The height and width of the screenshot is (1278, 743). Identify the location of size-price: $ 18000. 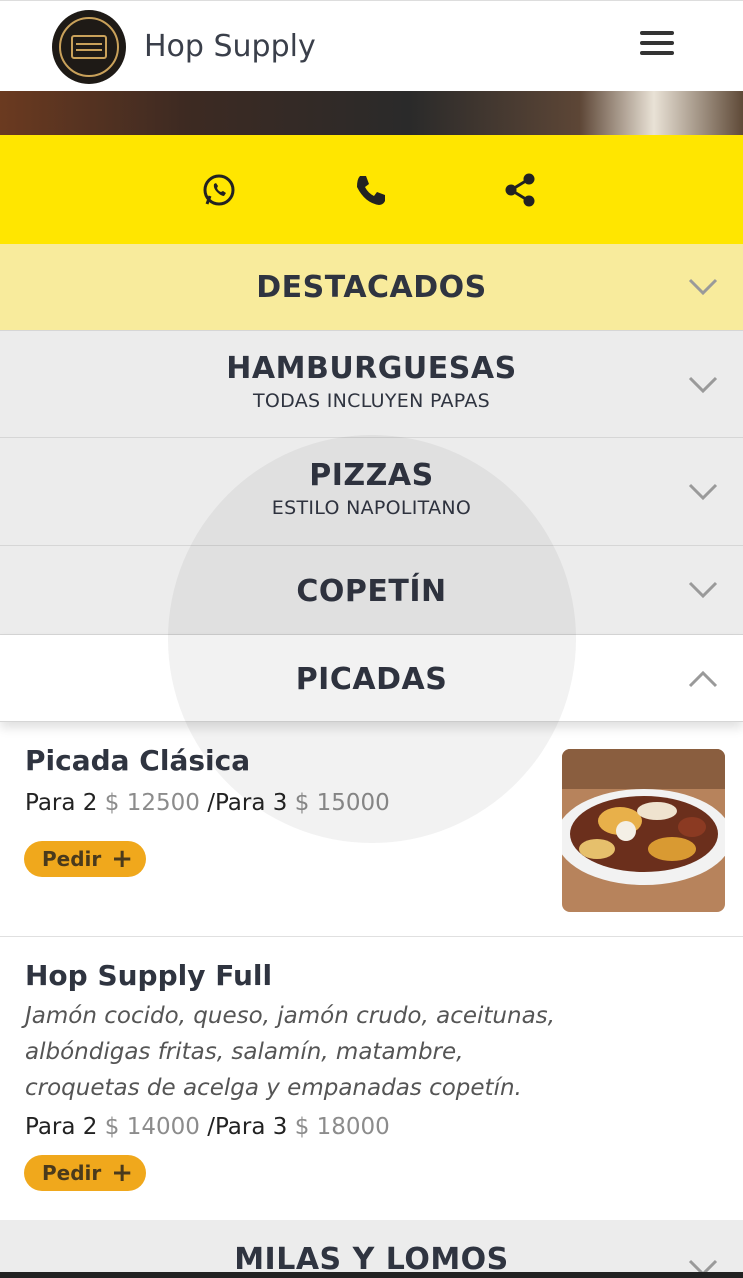
(342, 1127).